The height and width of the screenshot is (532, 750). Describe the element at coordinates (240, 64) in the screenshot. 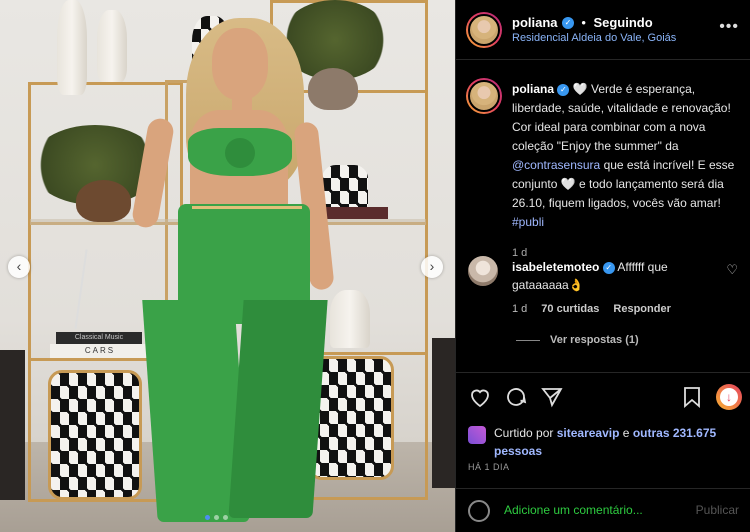

I see `woman-face` at that location.